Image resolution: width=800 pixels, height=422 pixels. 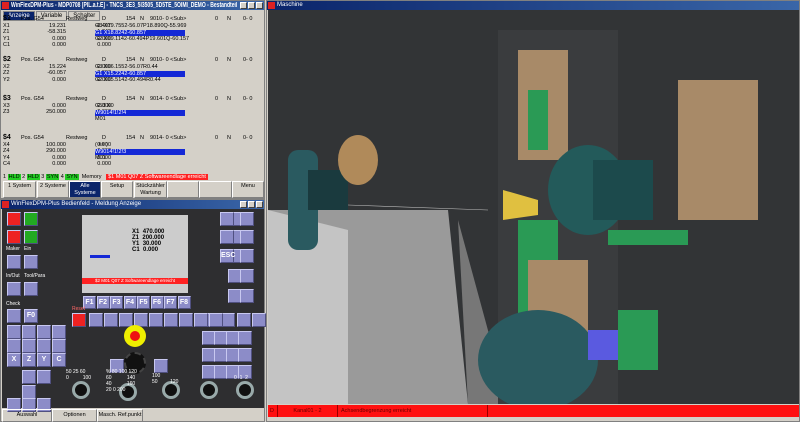 I want to click on arrow-left-button, so click(x=227, y=219).